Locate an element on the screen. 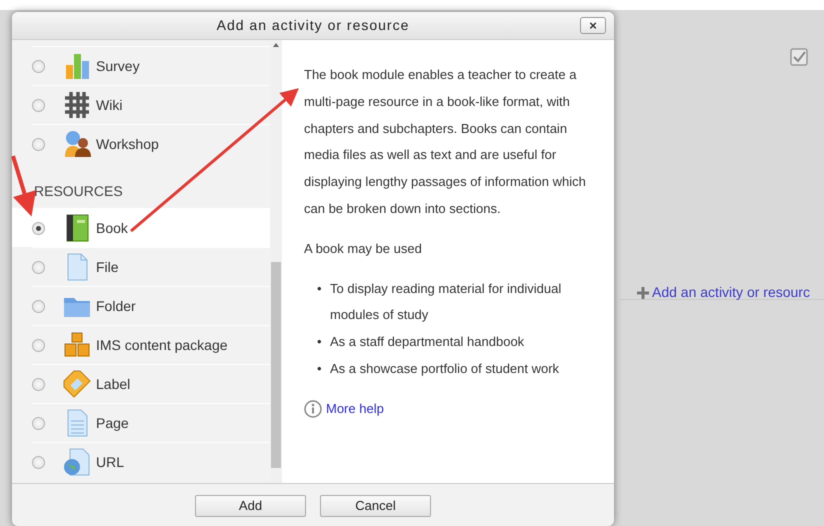  dialog-button: Add is located at coordinates (250, 506).